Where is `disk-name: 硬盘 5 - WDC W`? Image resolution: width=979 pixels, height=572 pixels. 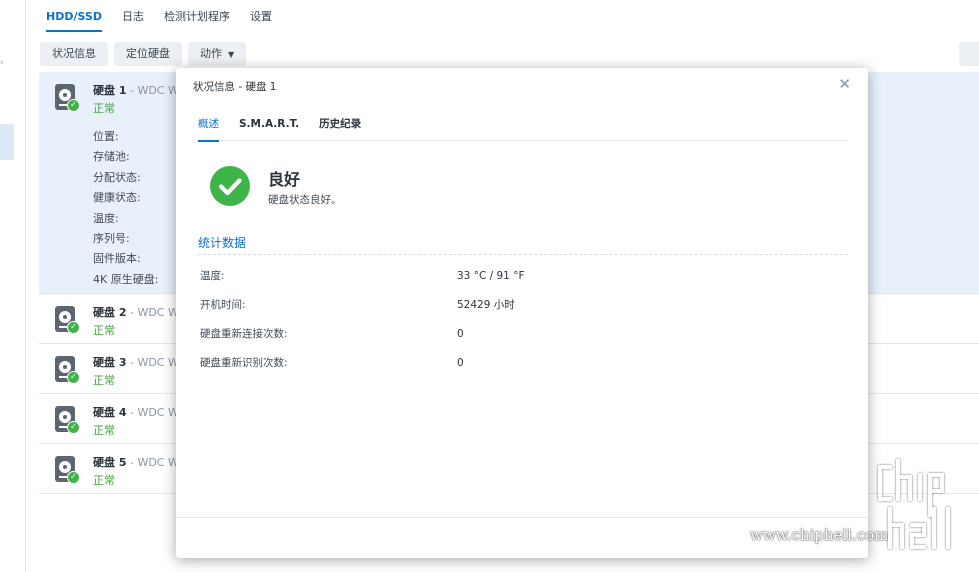
disk-name: 硬盘 5 - WDC W is located at coordinates (136, 462).